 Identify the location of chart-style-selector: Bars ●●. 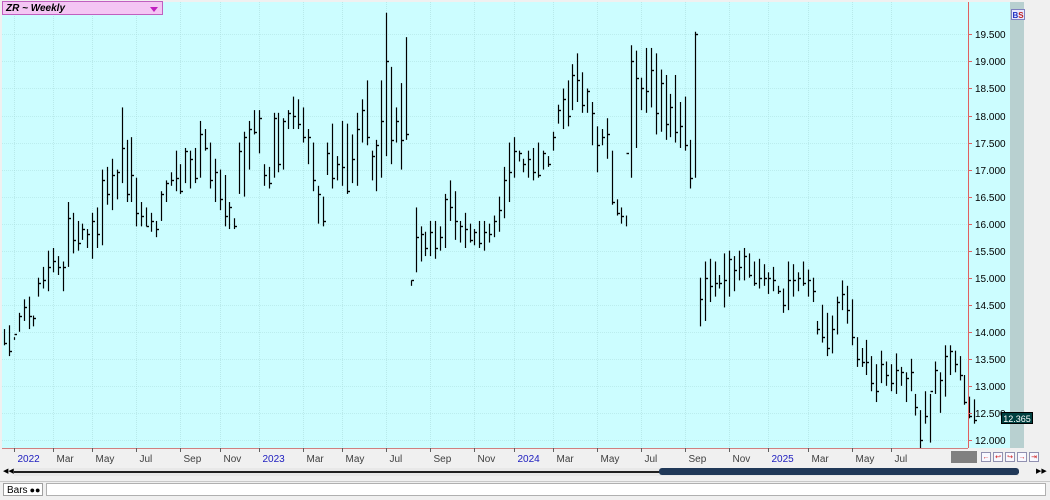
(23, 489).